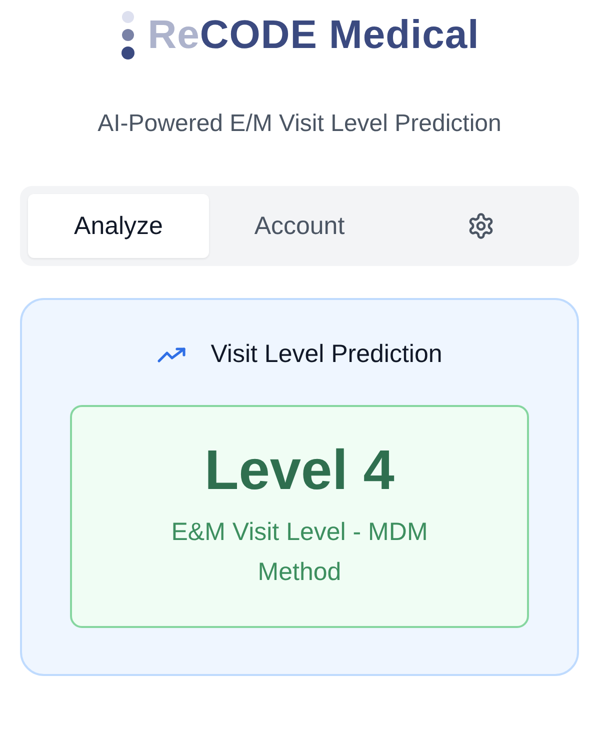  What do you see at coordinates (118, 226) in the screenshot?
I see `tab: Analyze` at bounding box center [118, 226].